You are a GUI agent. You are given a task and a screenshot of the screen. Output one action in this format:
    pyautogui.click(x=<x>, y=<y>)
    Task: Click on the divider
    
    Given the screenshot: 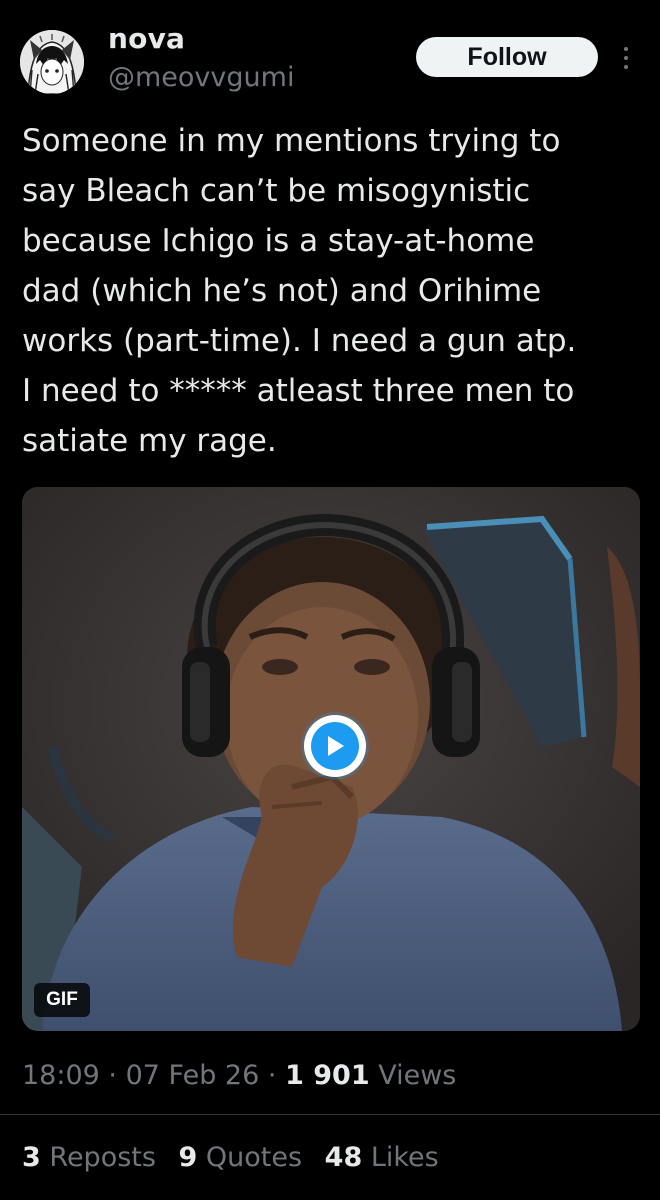 What is the action you would take?
    pyautogui.click(x=330, y=1114)
    